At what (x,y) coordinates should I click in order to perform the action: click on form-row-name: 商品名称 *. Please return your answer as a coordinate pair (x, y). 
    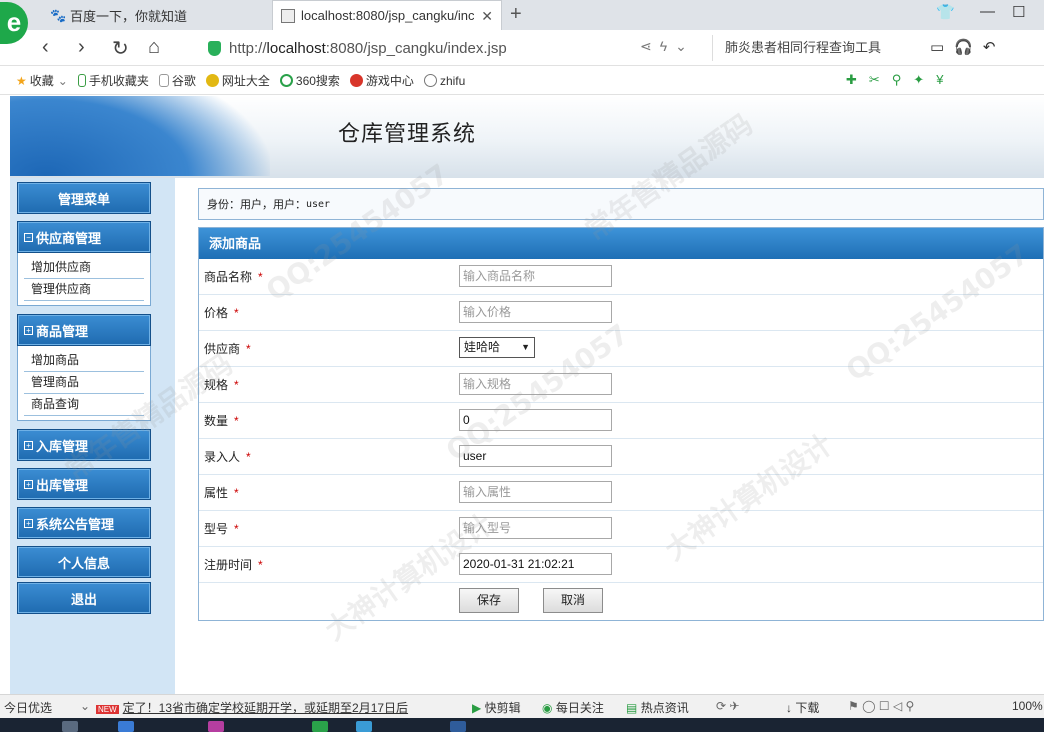
    Looking at the image, I should click on (621, 277).